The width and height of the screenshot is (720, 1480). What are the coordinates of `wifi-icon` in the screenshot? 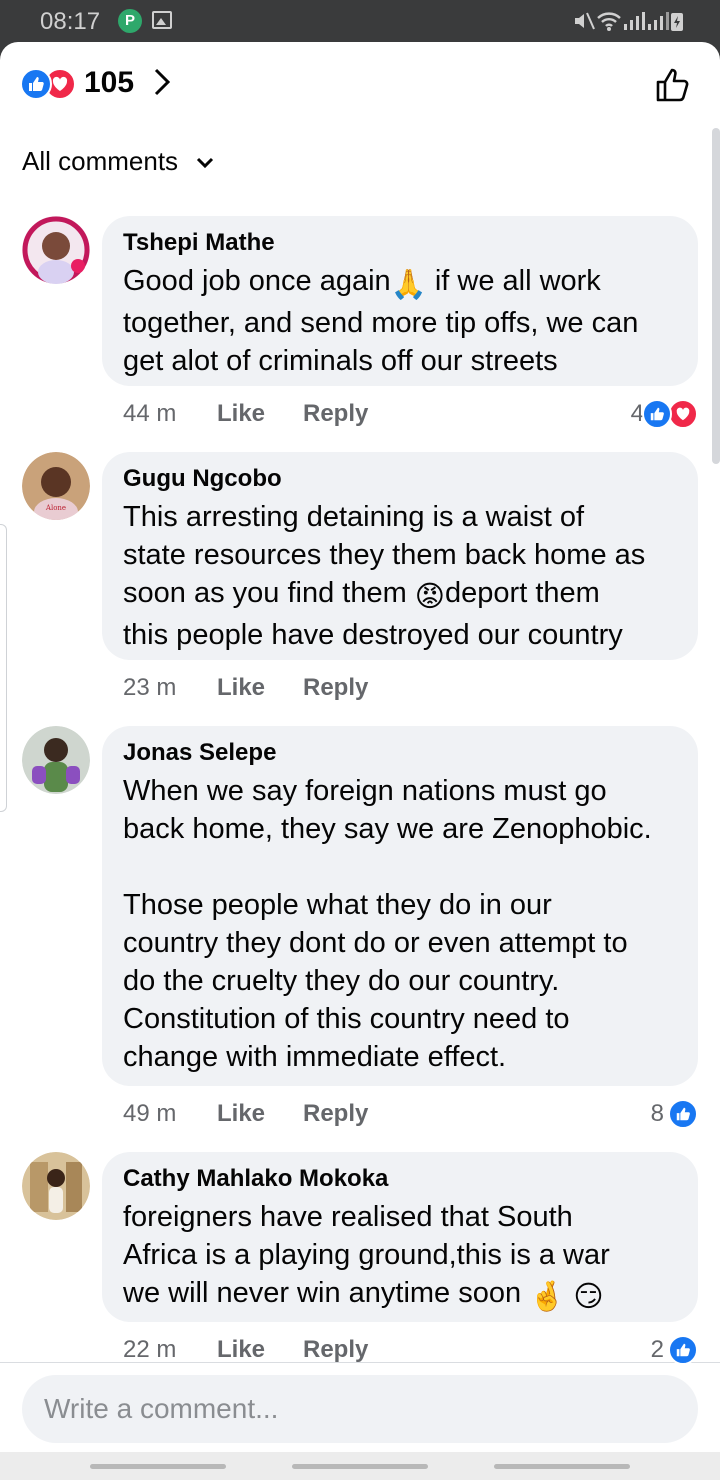 It's located at (609, 21).